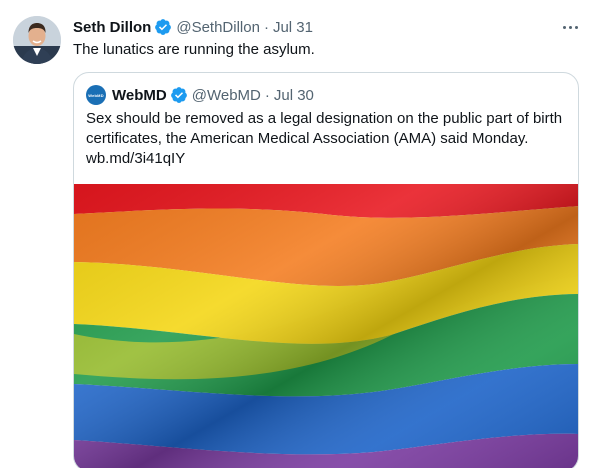 The image size is (595, 468). I want to click on quoted-tweet-header: WebMD WebMD @WebMD · Jul 30, so click(200, 95).